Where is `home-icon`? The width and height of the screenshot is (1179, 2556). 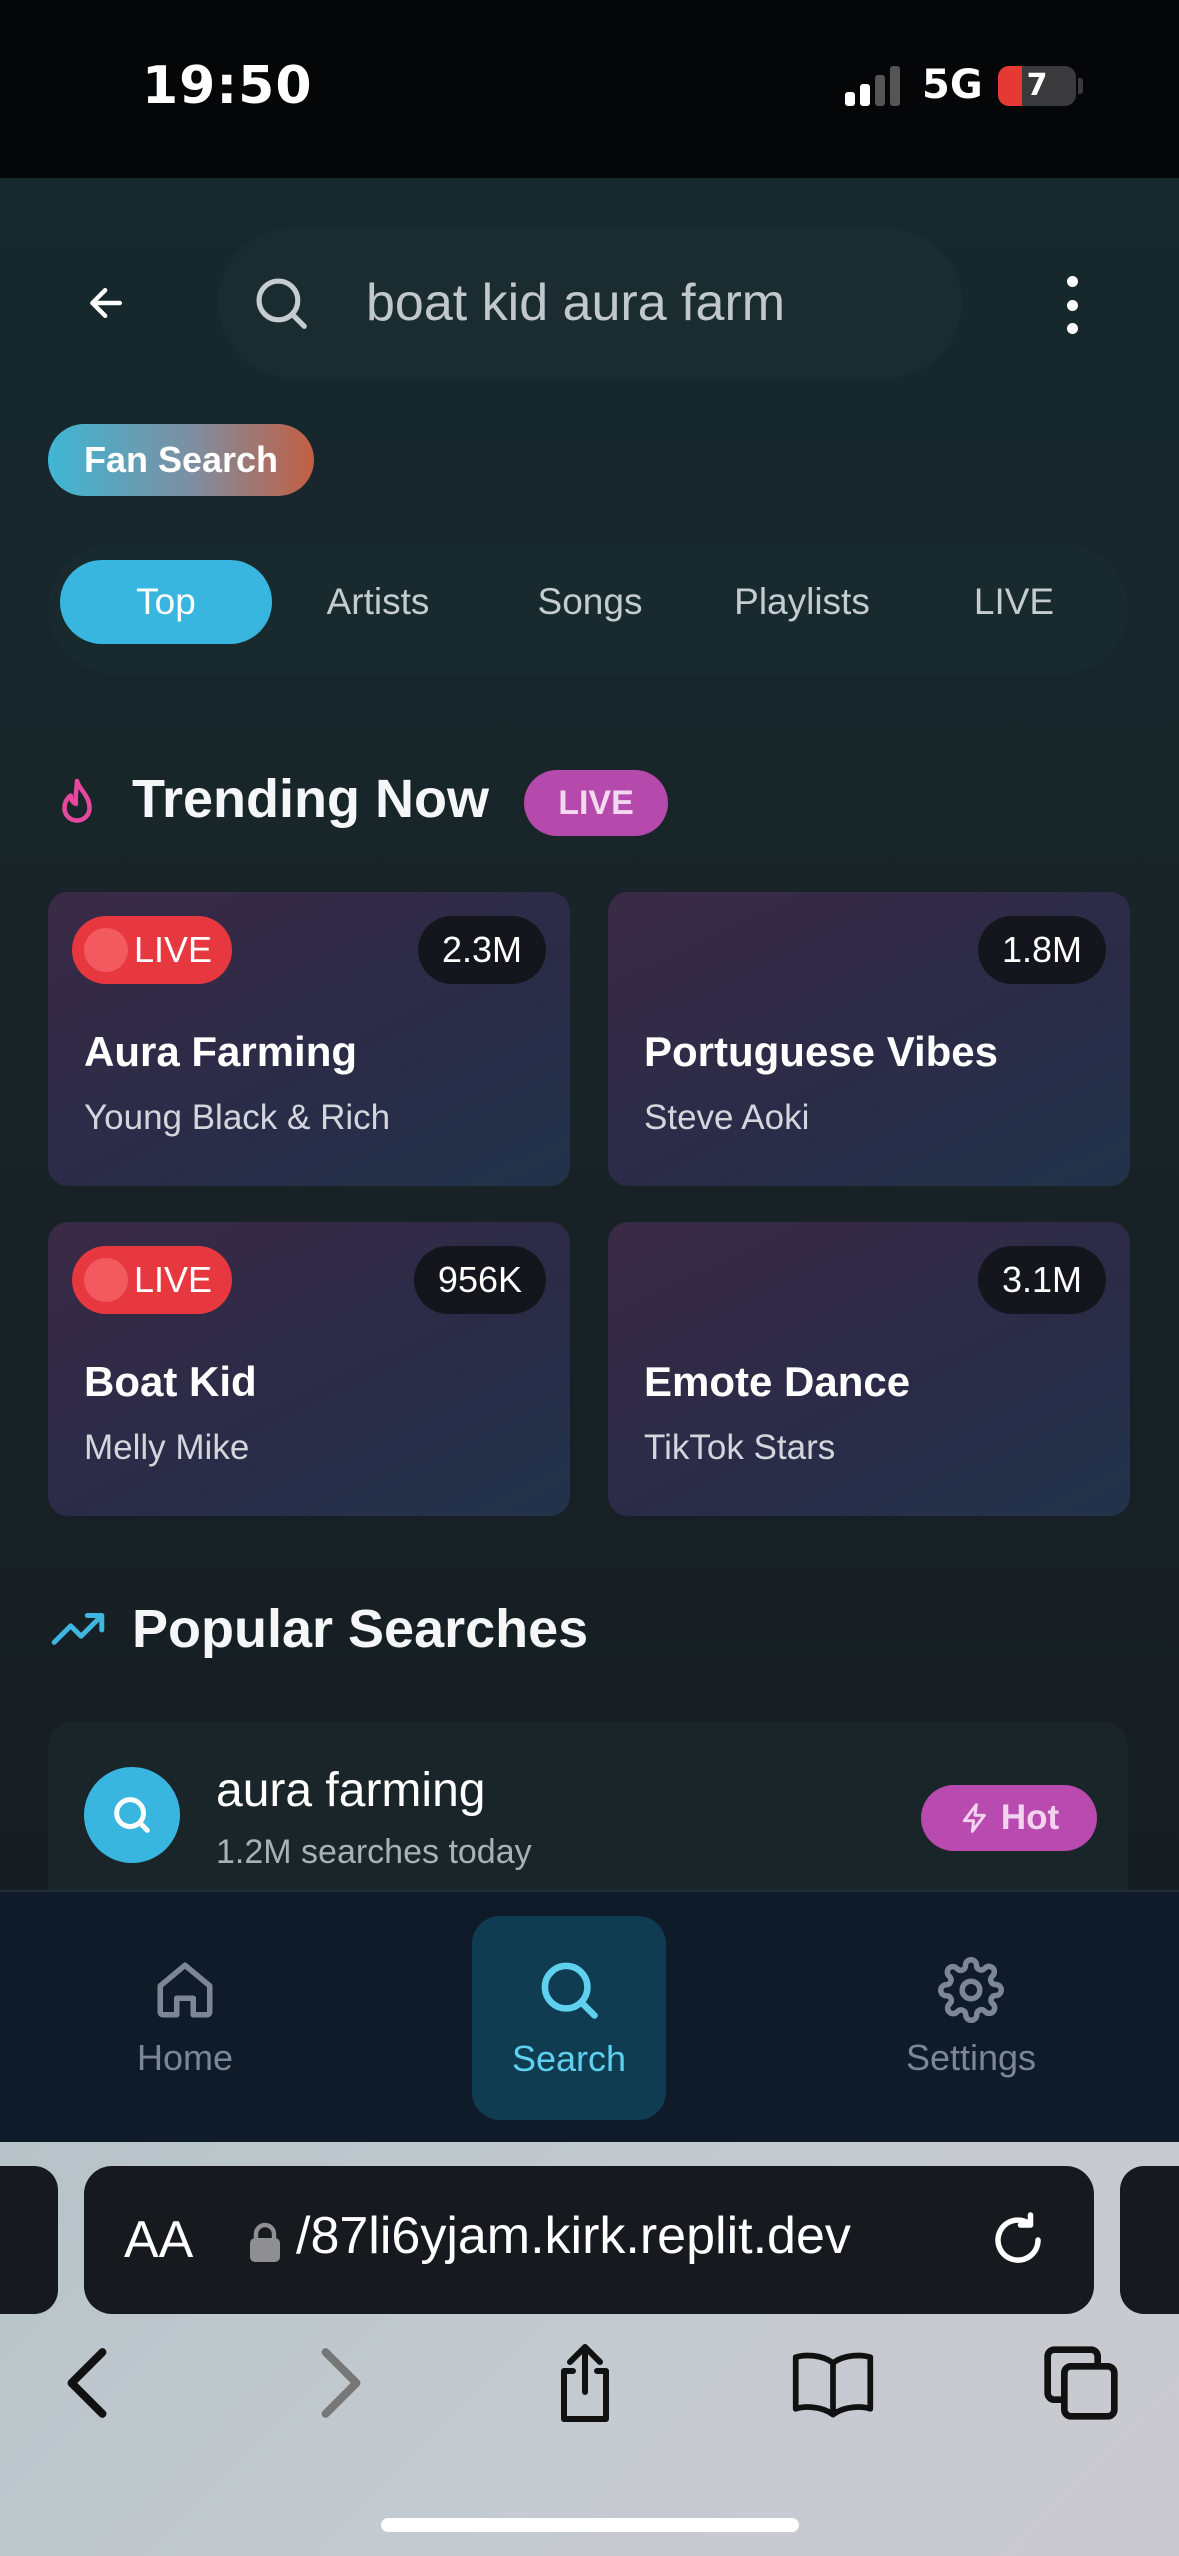
home-icon is located at coordinates (185, 1990).